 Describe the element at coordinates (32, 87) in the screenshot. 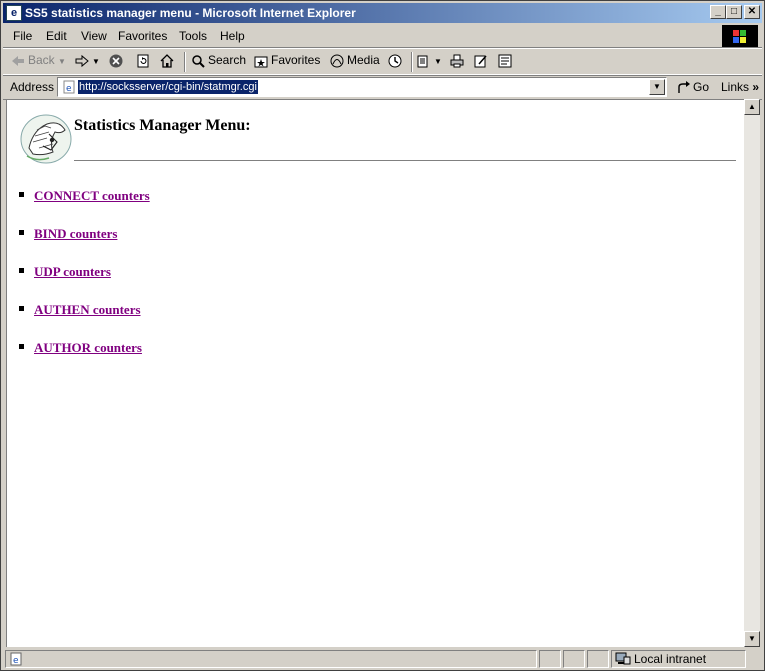

I see `address-label: Address` at that location.